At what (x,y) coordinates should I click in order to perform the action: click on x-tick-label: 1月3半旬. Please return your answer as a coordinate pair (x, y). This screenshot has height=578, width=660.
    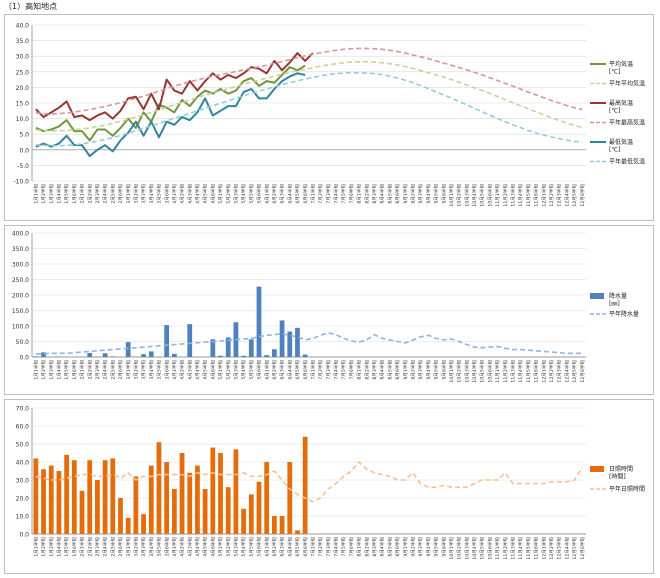
    Looking at the image, I should click on (51, 370).